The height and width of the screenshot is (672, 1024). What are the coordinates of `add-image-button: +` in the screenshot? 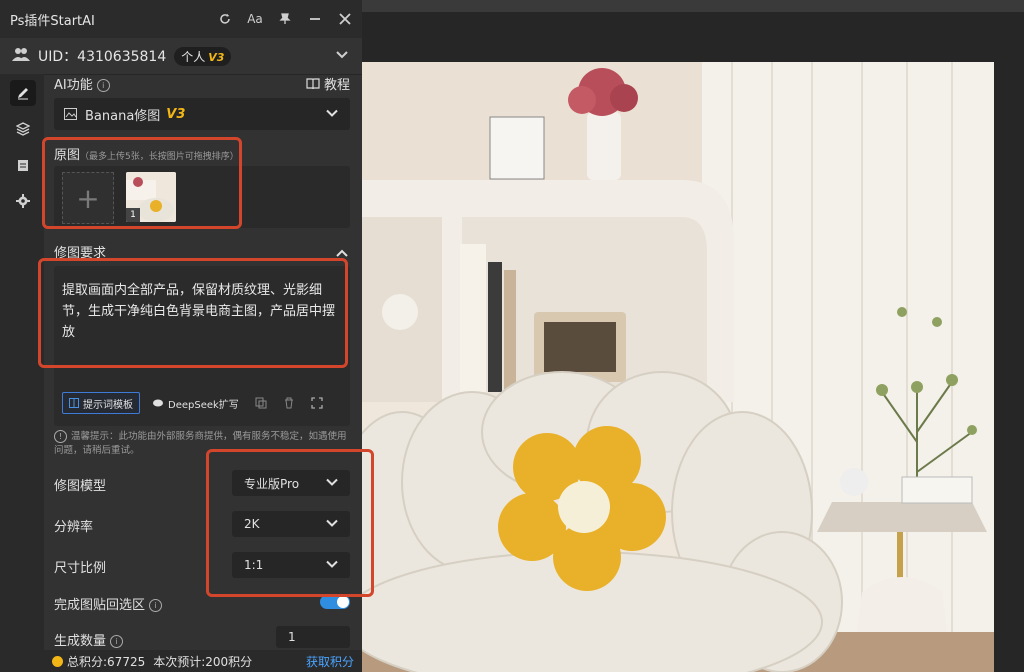 It's located at (88, 198).